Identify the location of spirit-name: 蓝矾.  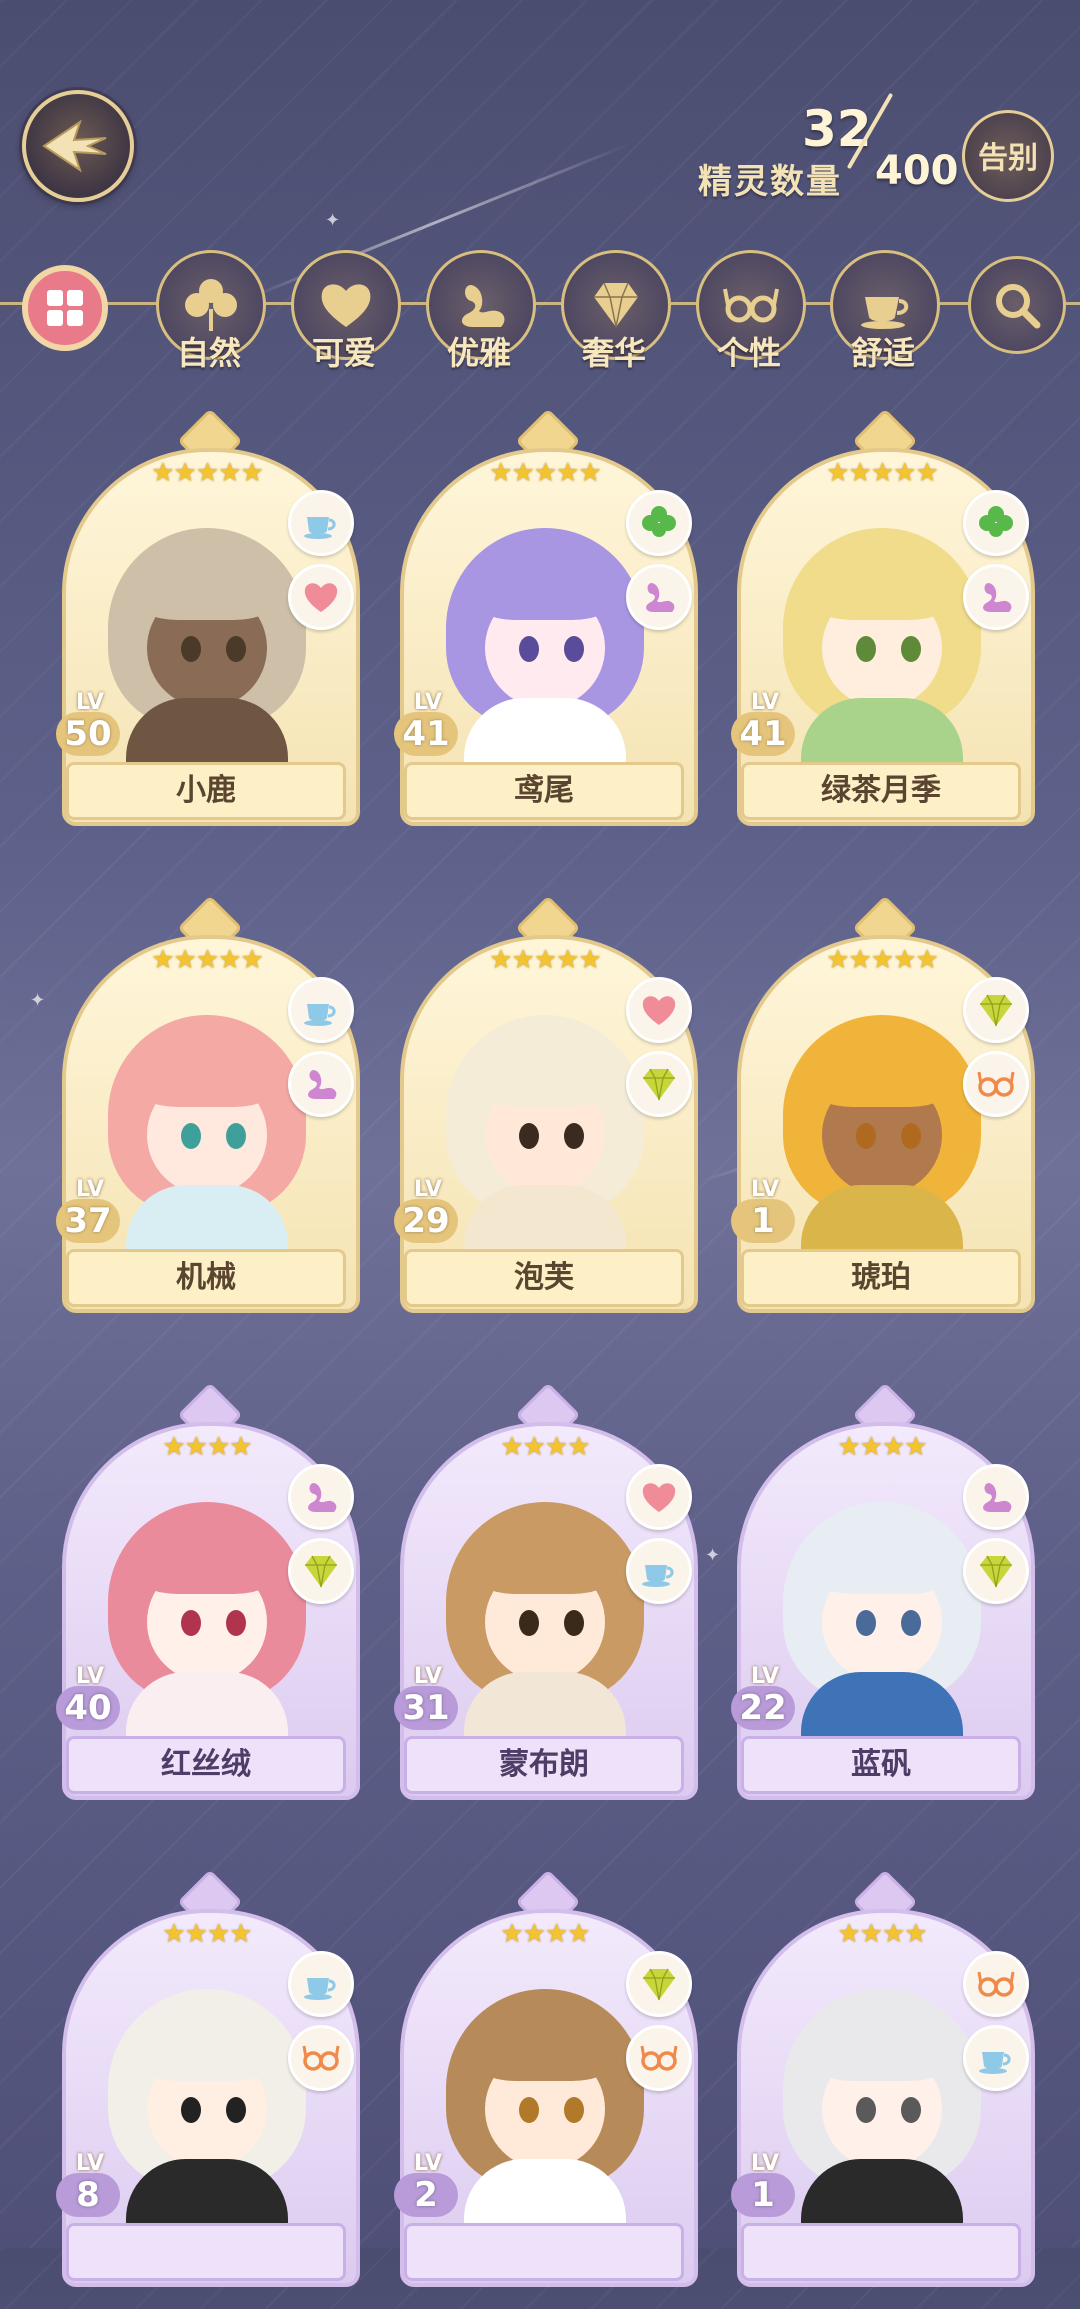
(881, 1765).